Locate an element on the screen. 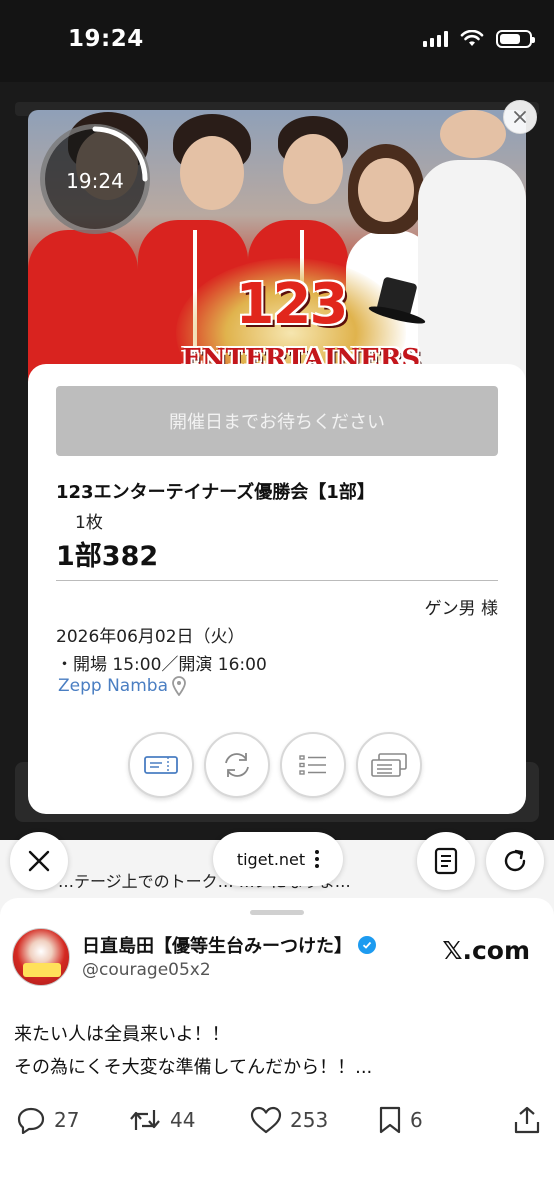  countdown-timer-badge: 19:24 is located at coordinates (95, 179).